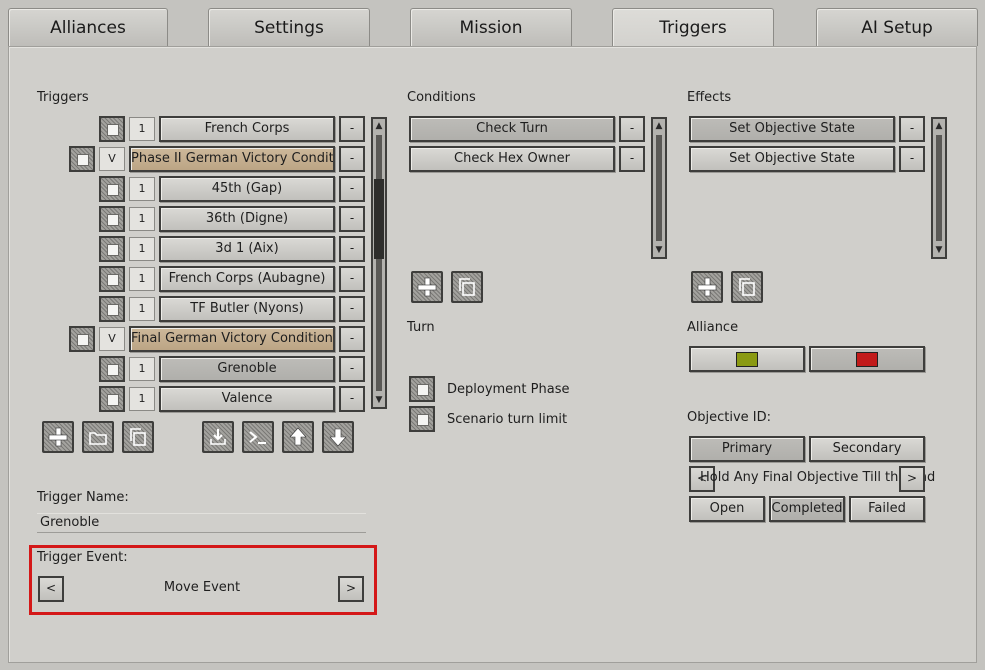 Image resolution: width=985 pixels, height=670 pixels. Describe the element at coordinates (693, 28) in the screenshot. I see `tab-triggers: Triggers` at that location.